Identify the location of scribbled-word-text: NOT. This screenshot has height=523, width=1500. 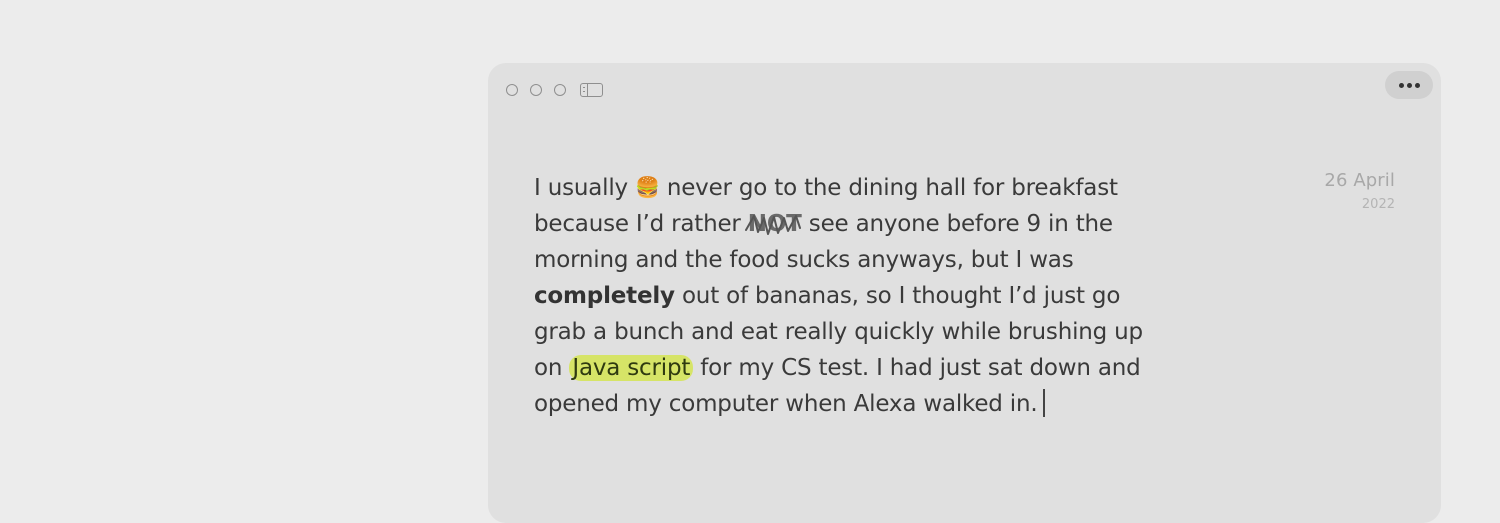
(774, 224).